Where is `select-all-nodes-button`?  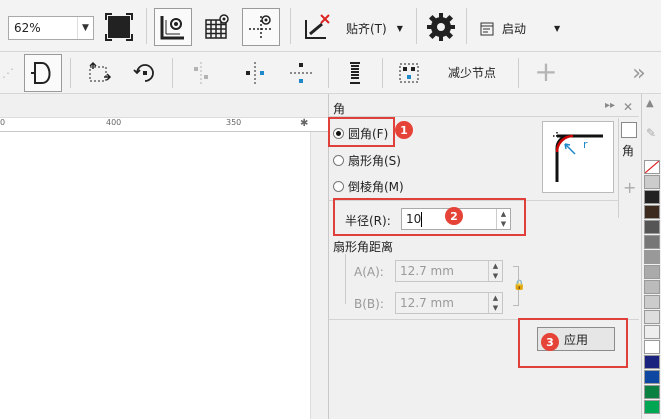
select-all-nodes-button is located at coordinates (409, 73).